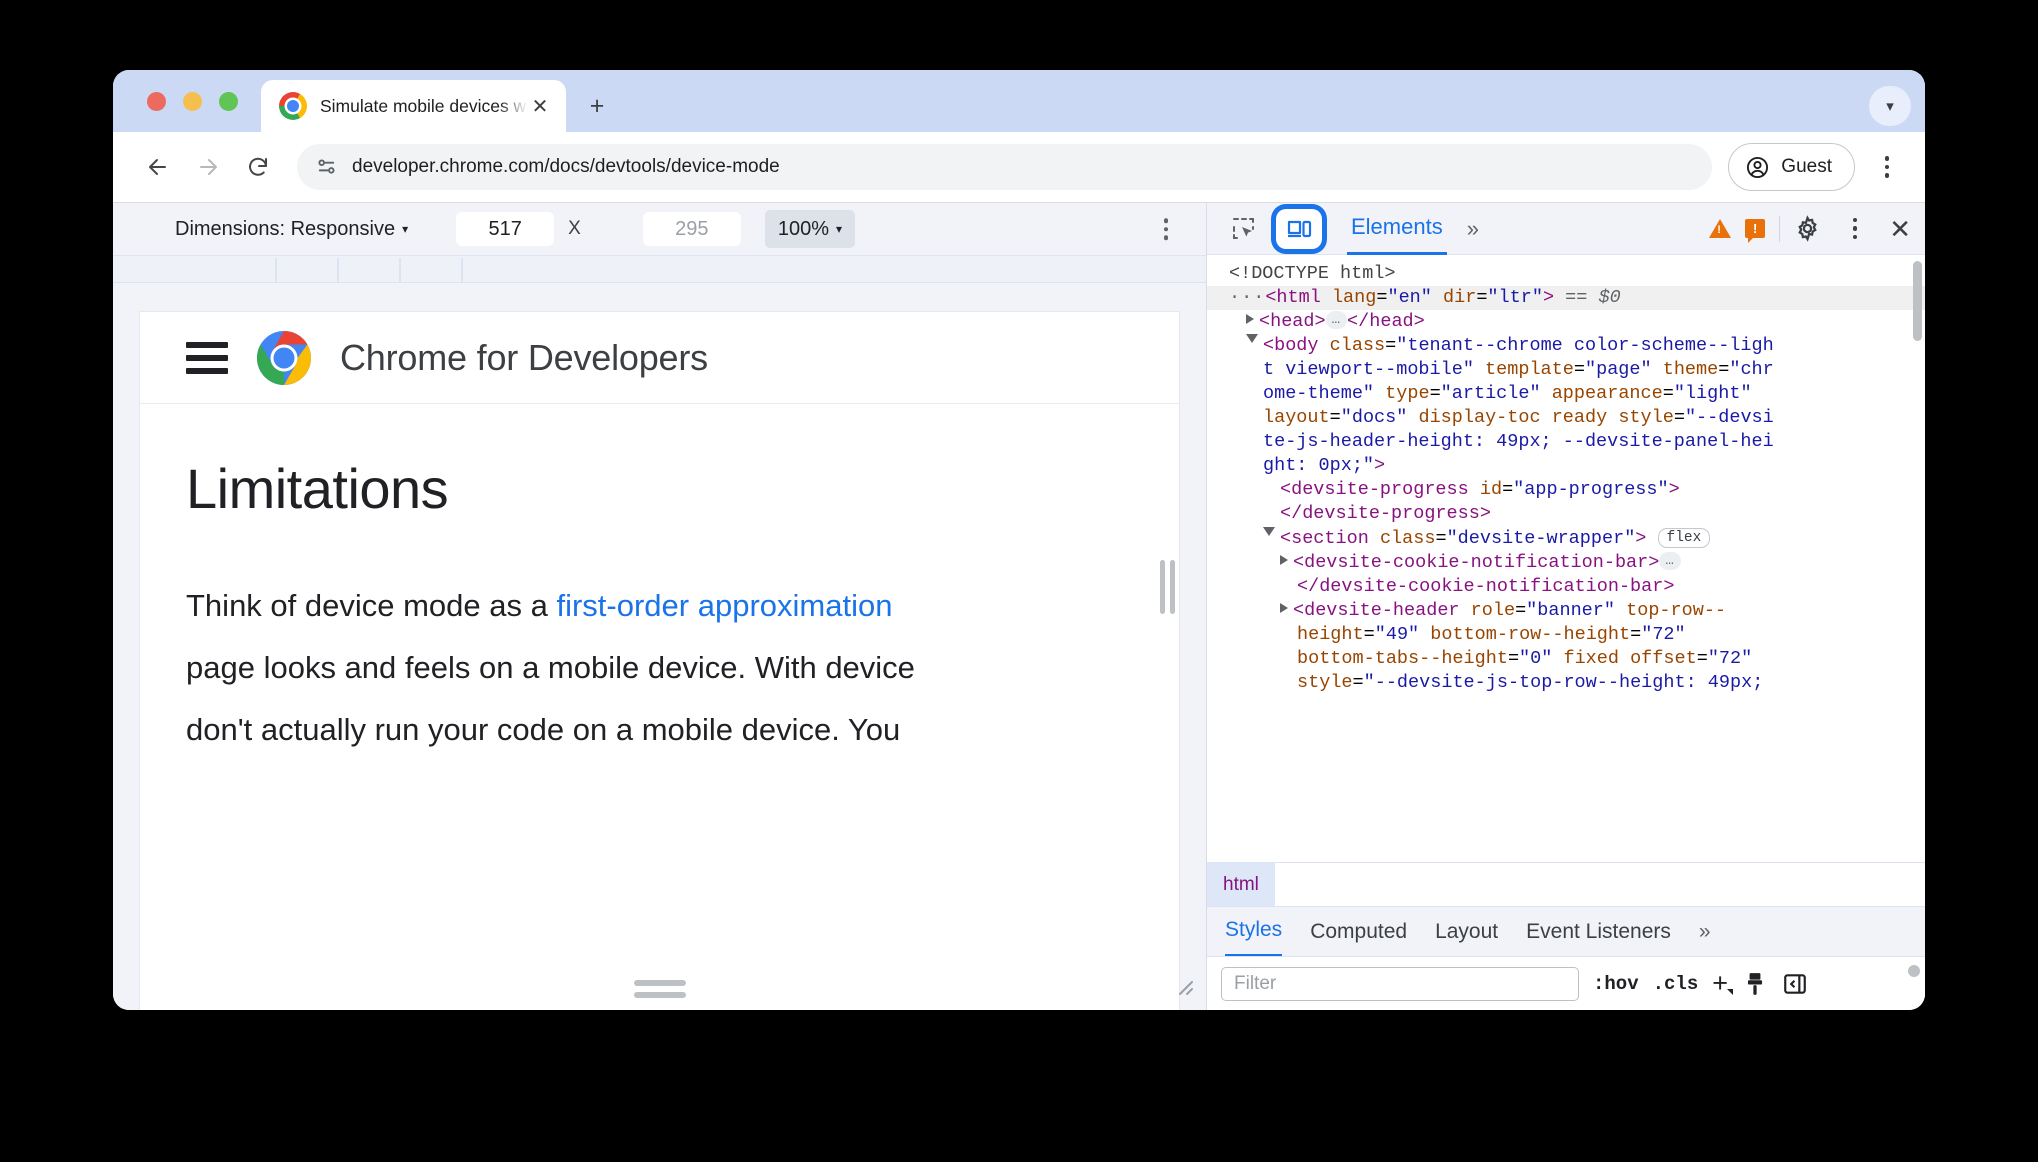 Image resolution: width=2038 pixels, height=1162 pixels. I want to click on inspect-element-icon, so click(1244, 229).